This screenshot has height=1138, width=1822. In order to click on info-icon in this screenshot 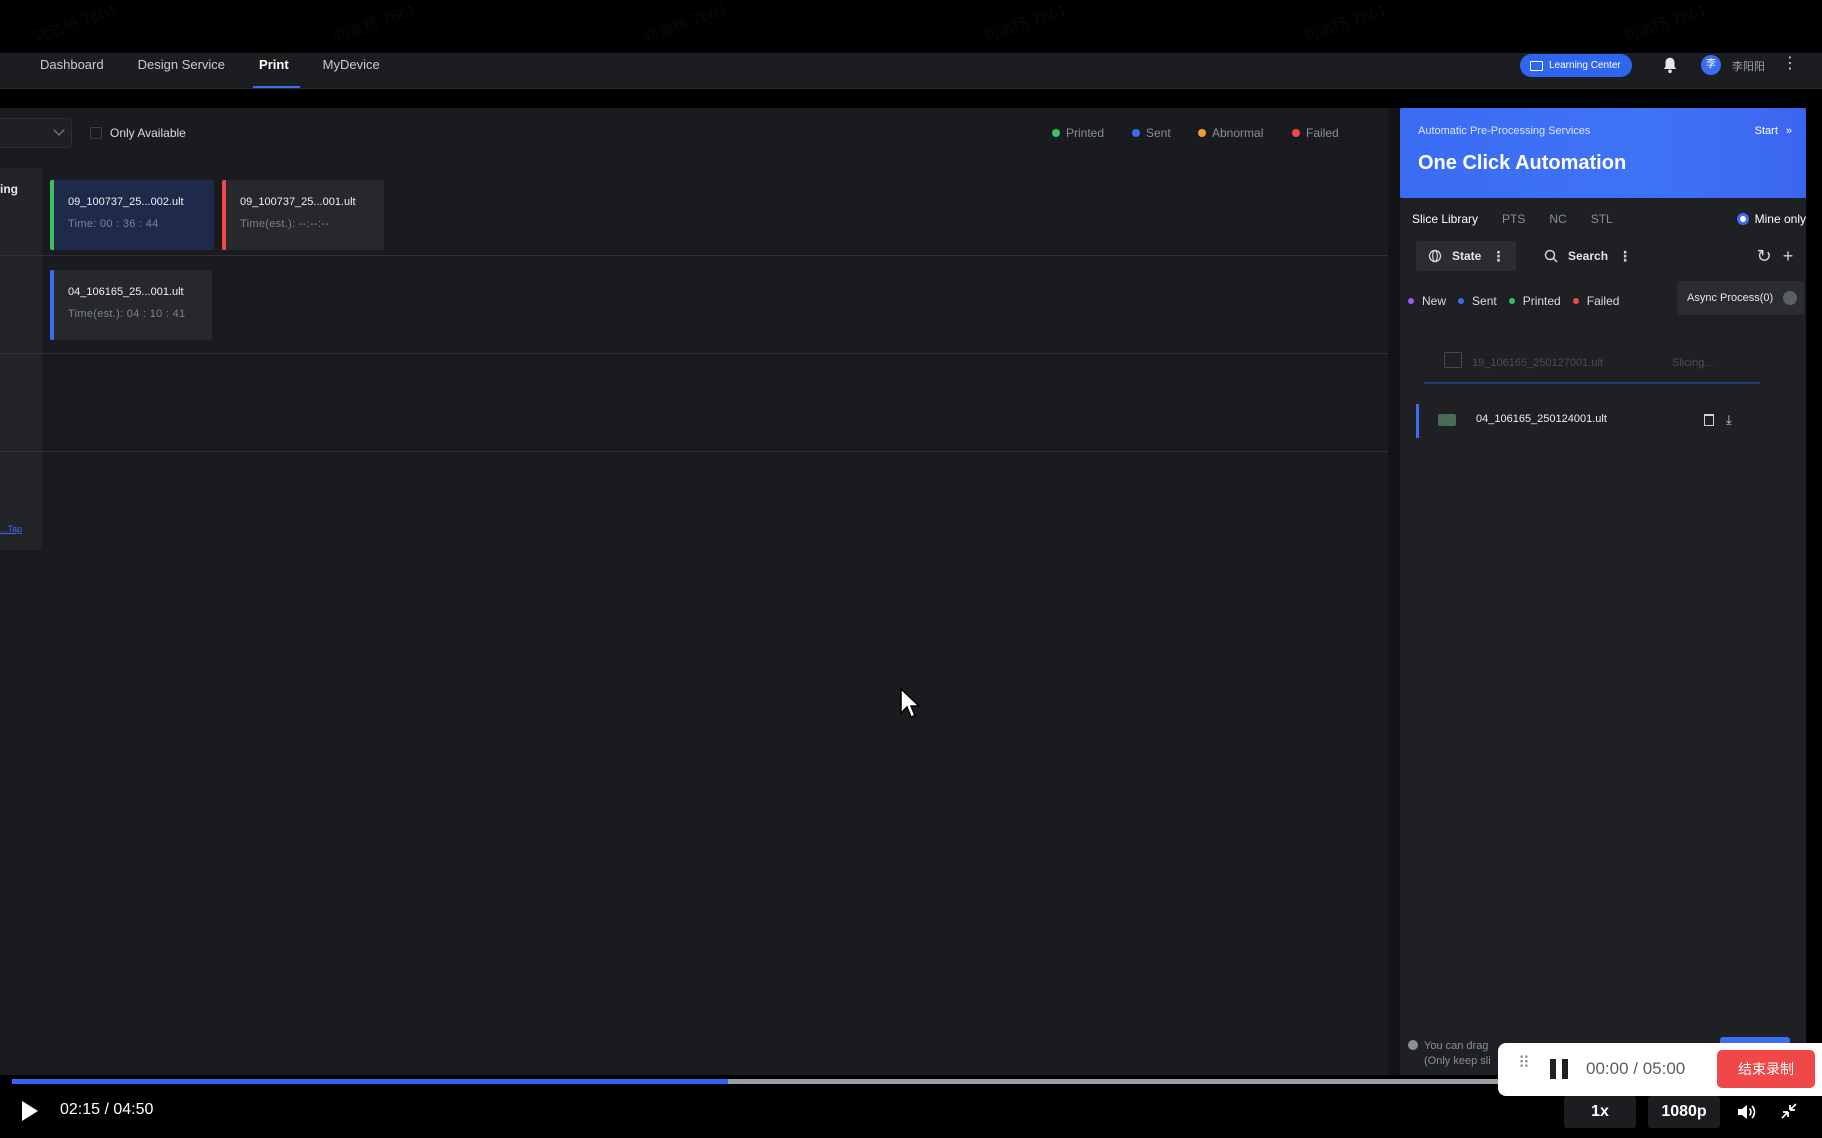, I will do `click(1413, 1045)`.